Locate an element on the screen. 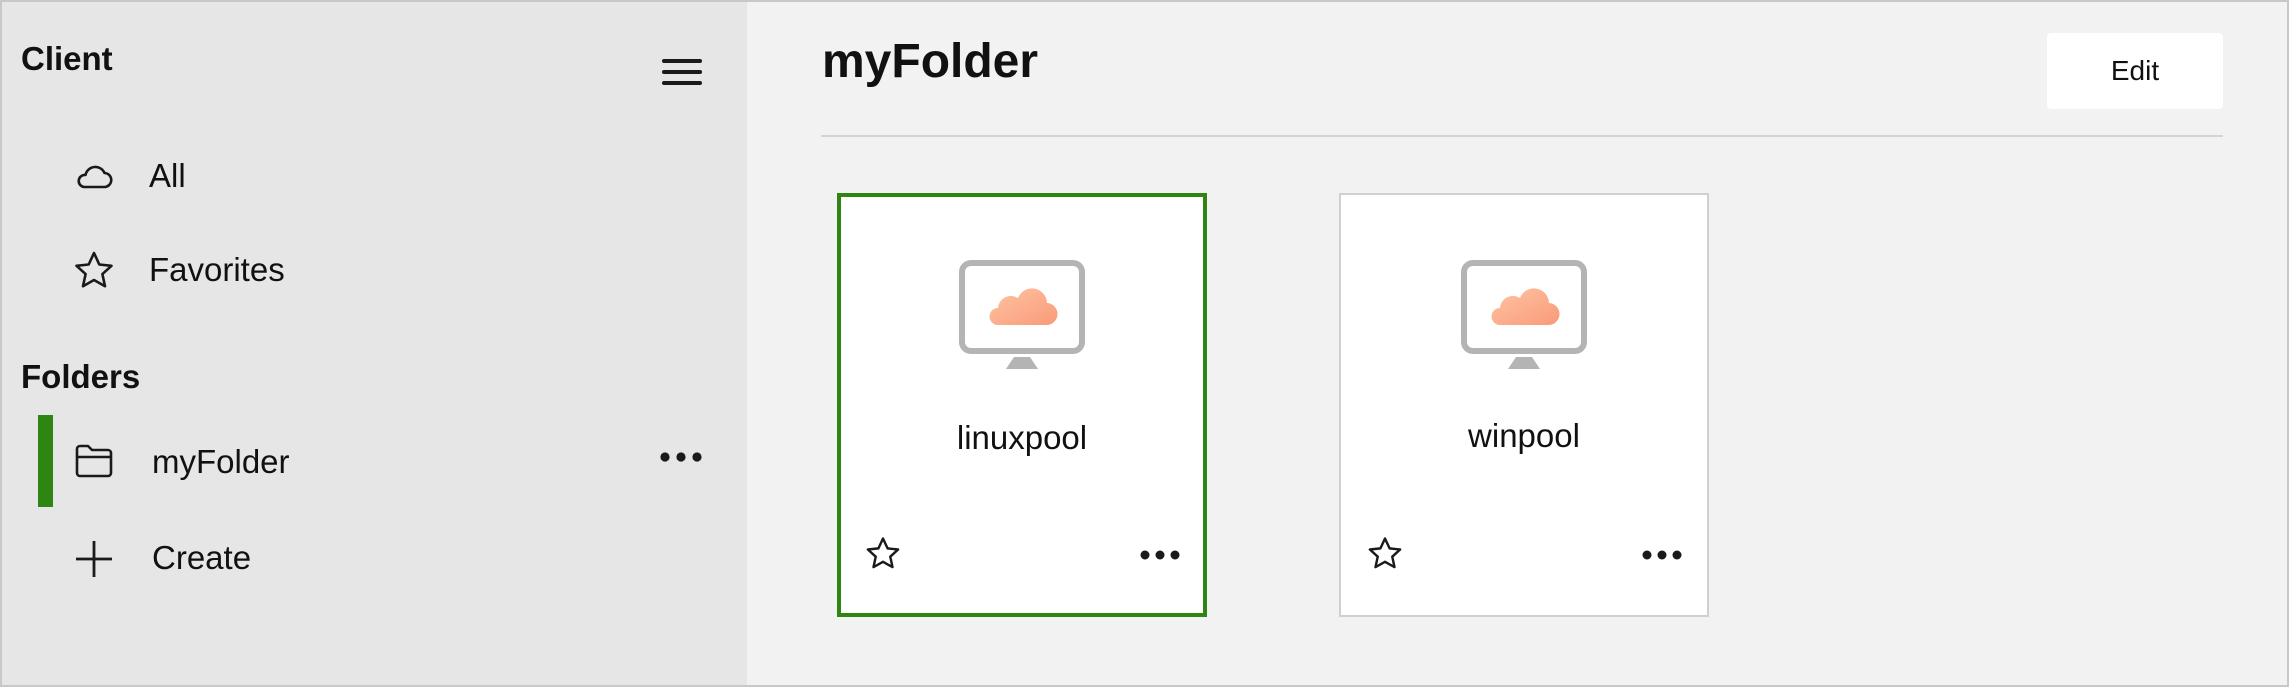 Image resolution: width=2289 pixels, height=687 pixels. sidebar-folder-myfolder: myFolder is located at coordinates (374, 461).